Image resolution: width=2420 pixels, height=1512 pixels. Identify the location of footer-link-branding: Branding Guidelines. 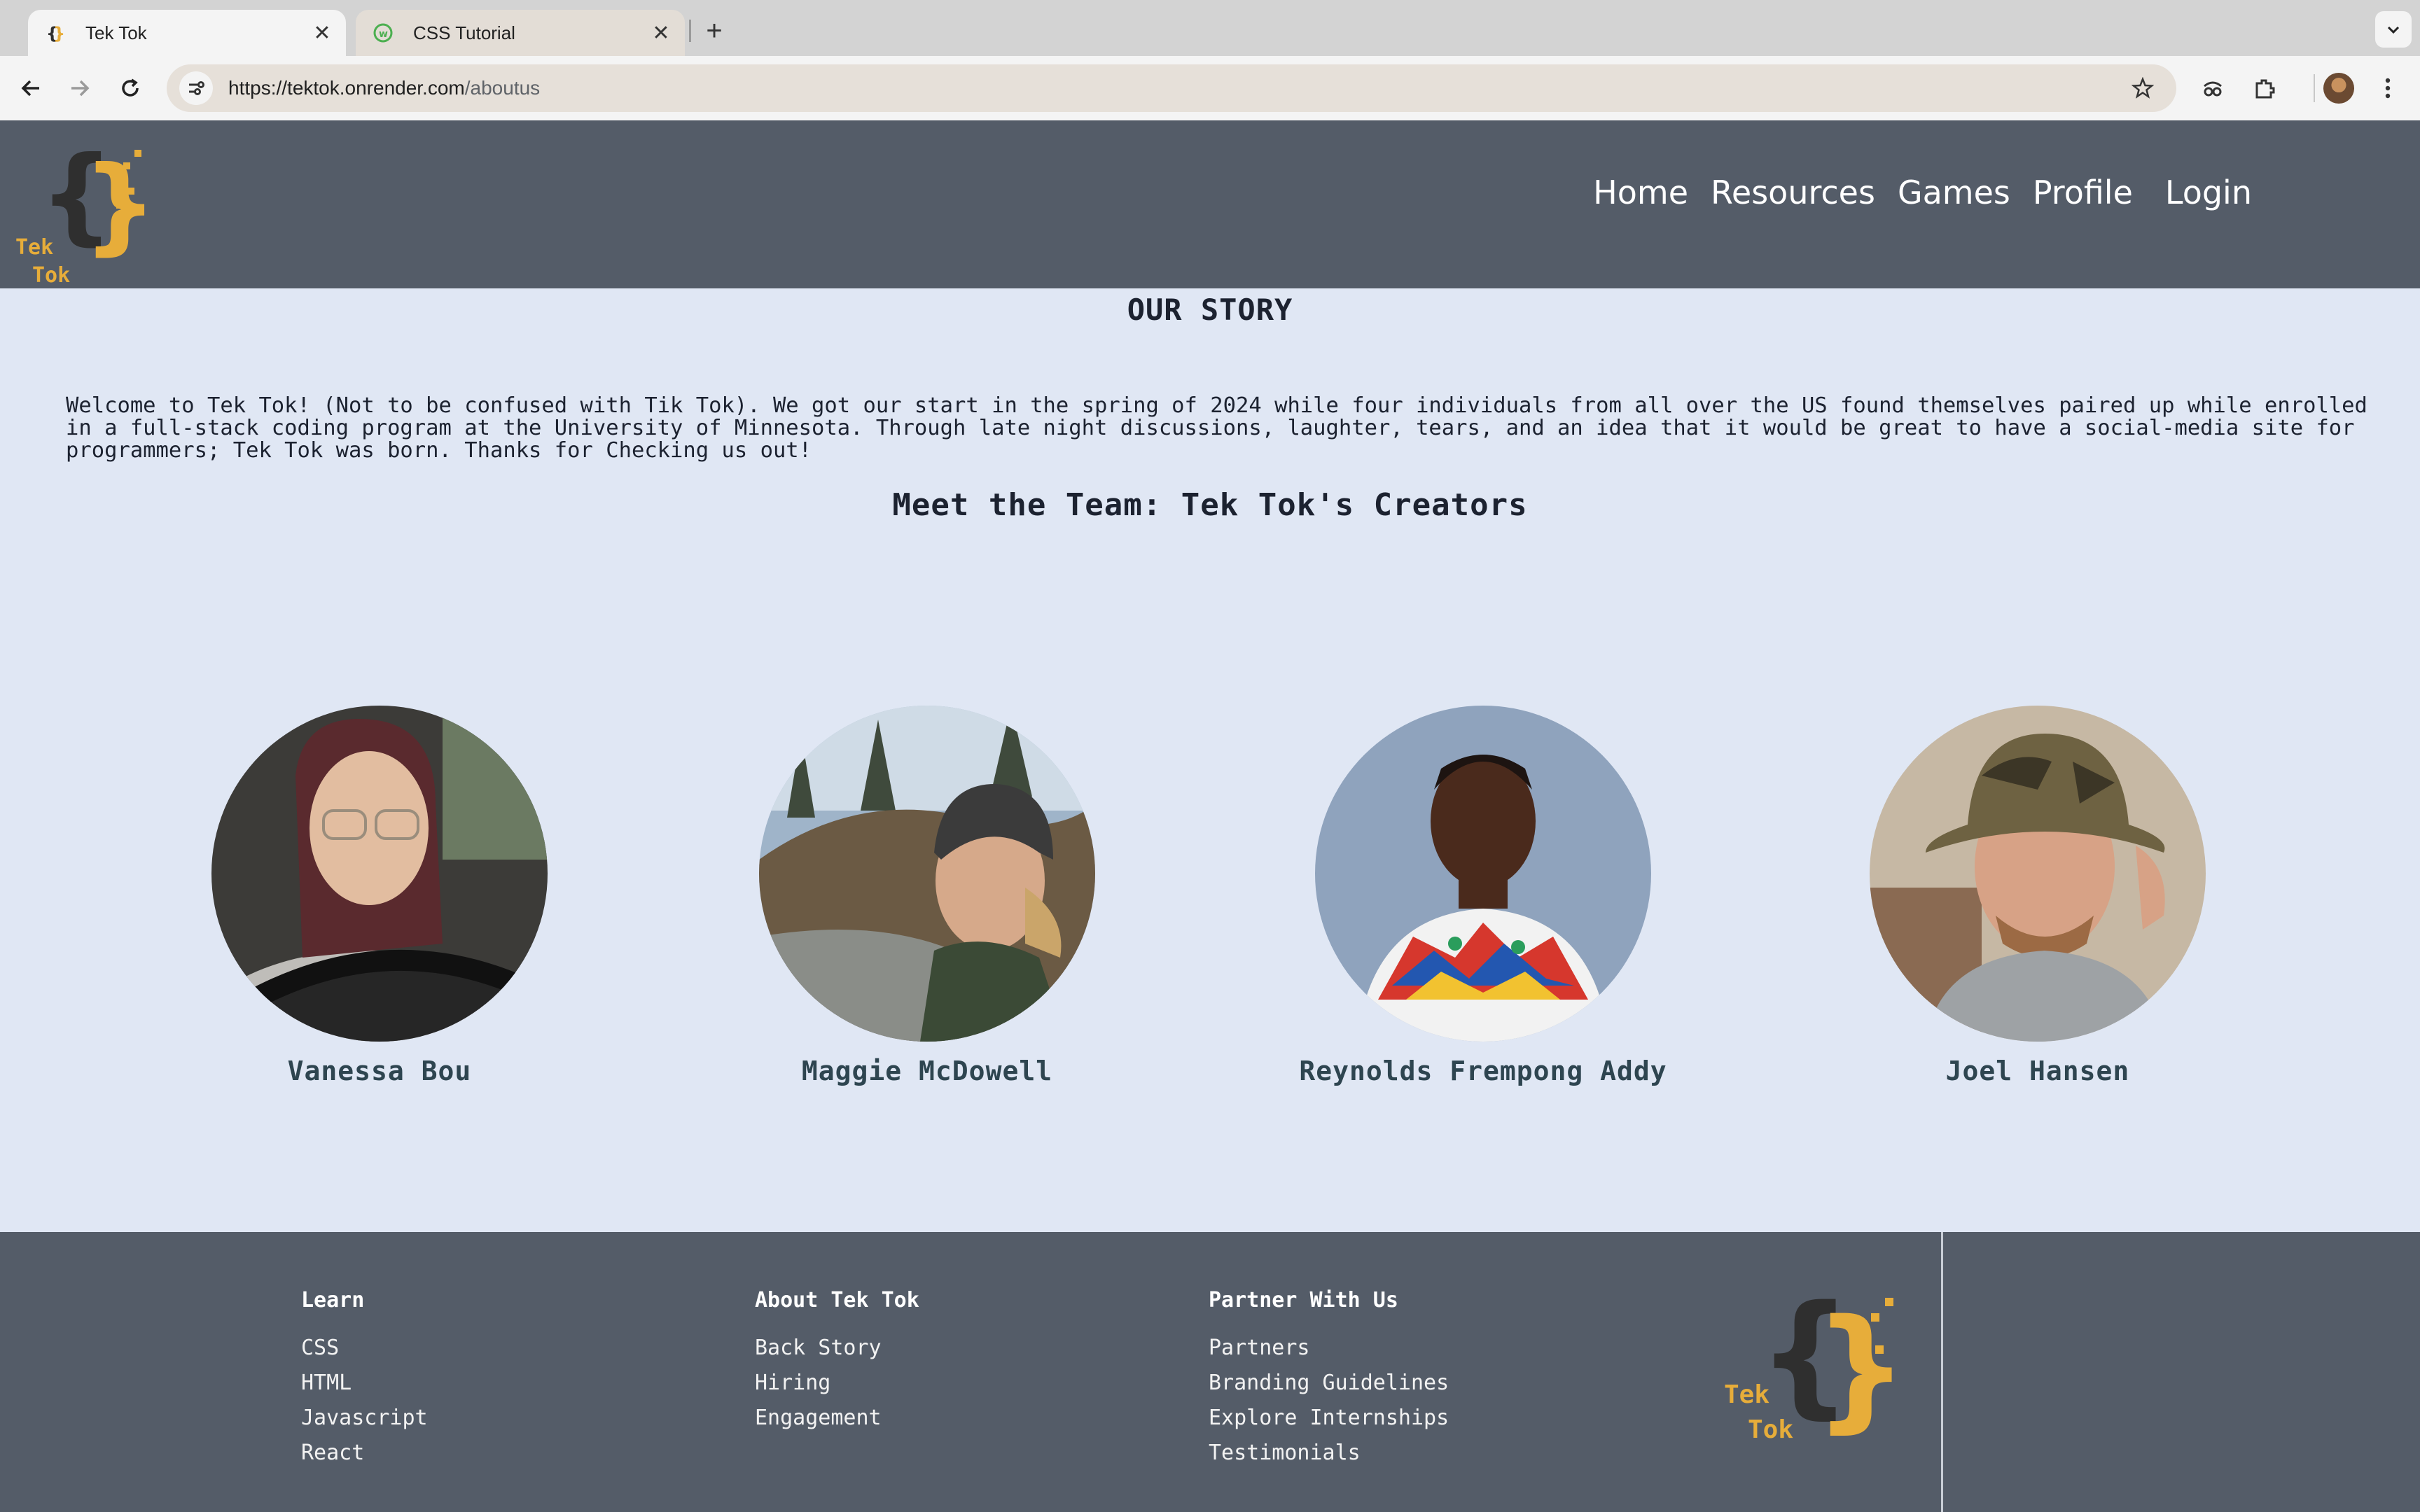
(1329, 1383).